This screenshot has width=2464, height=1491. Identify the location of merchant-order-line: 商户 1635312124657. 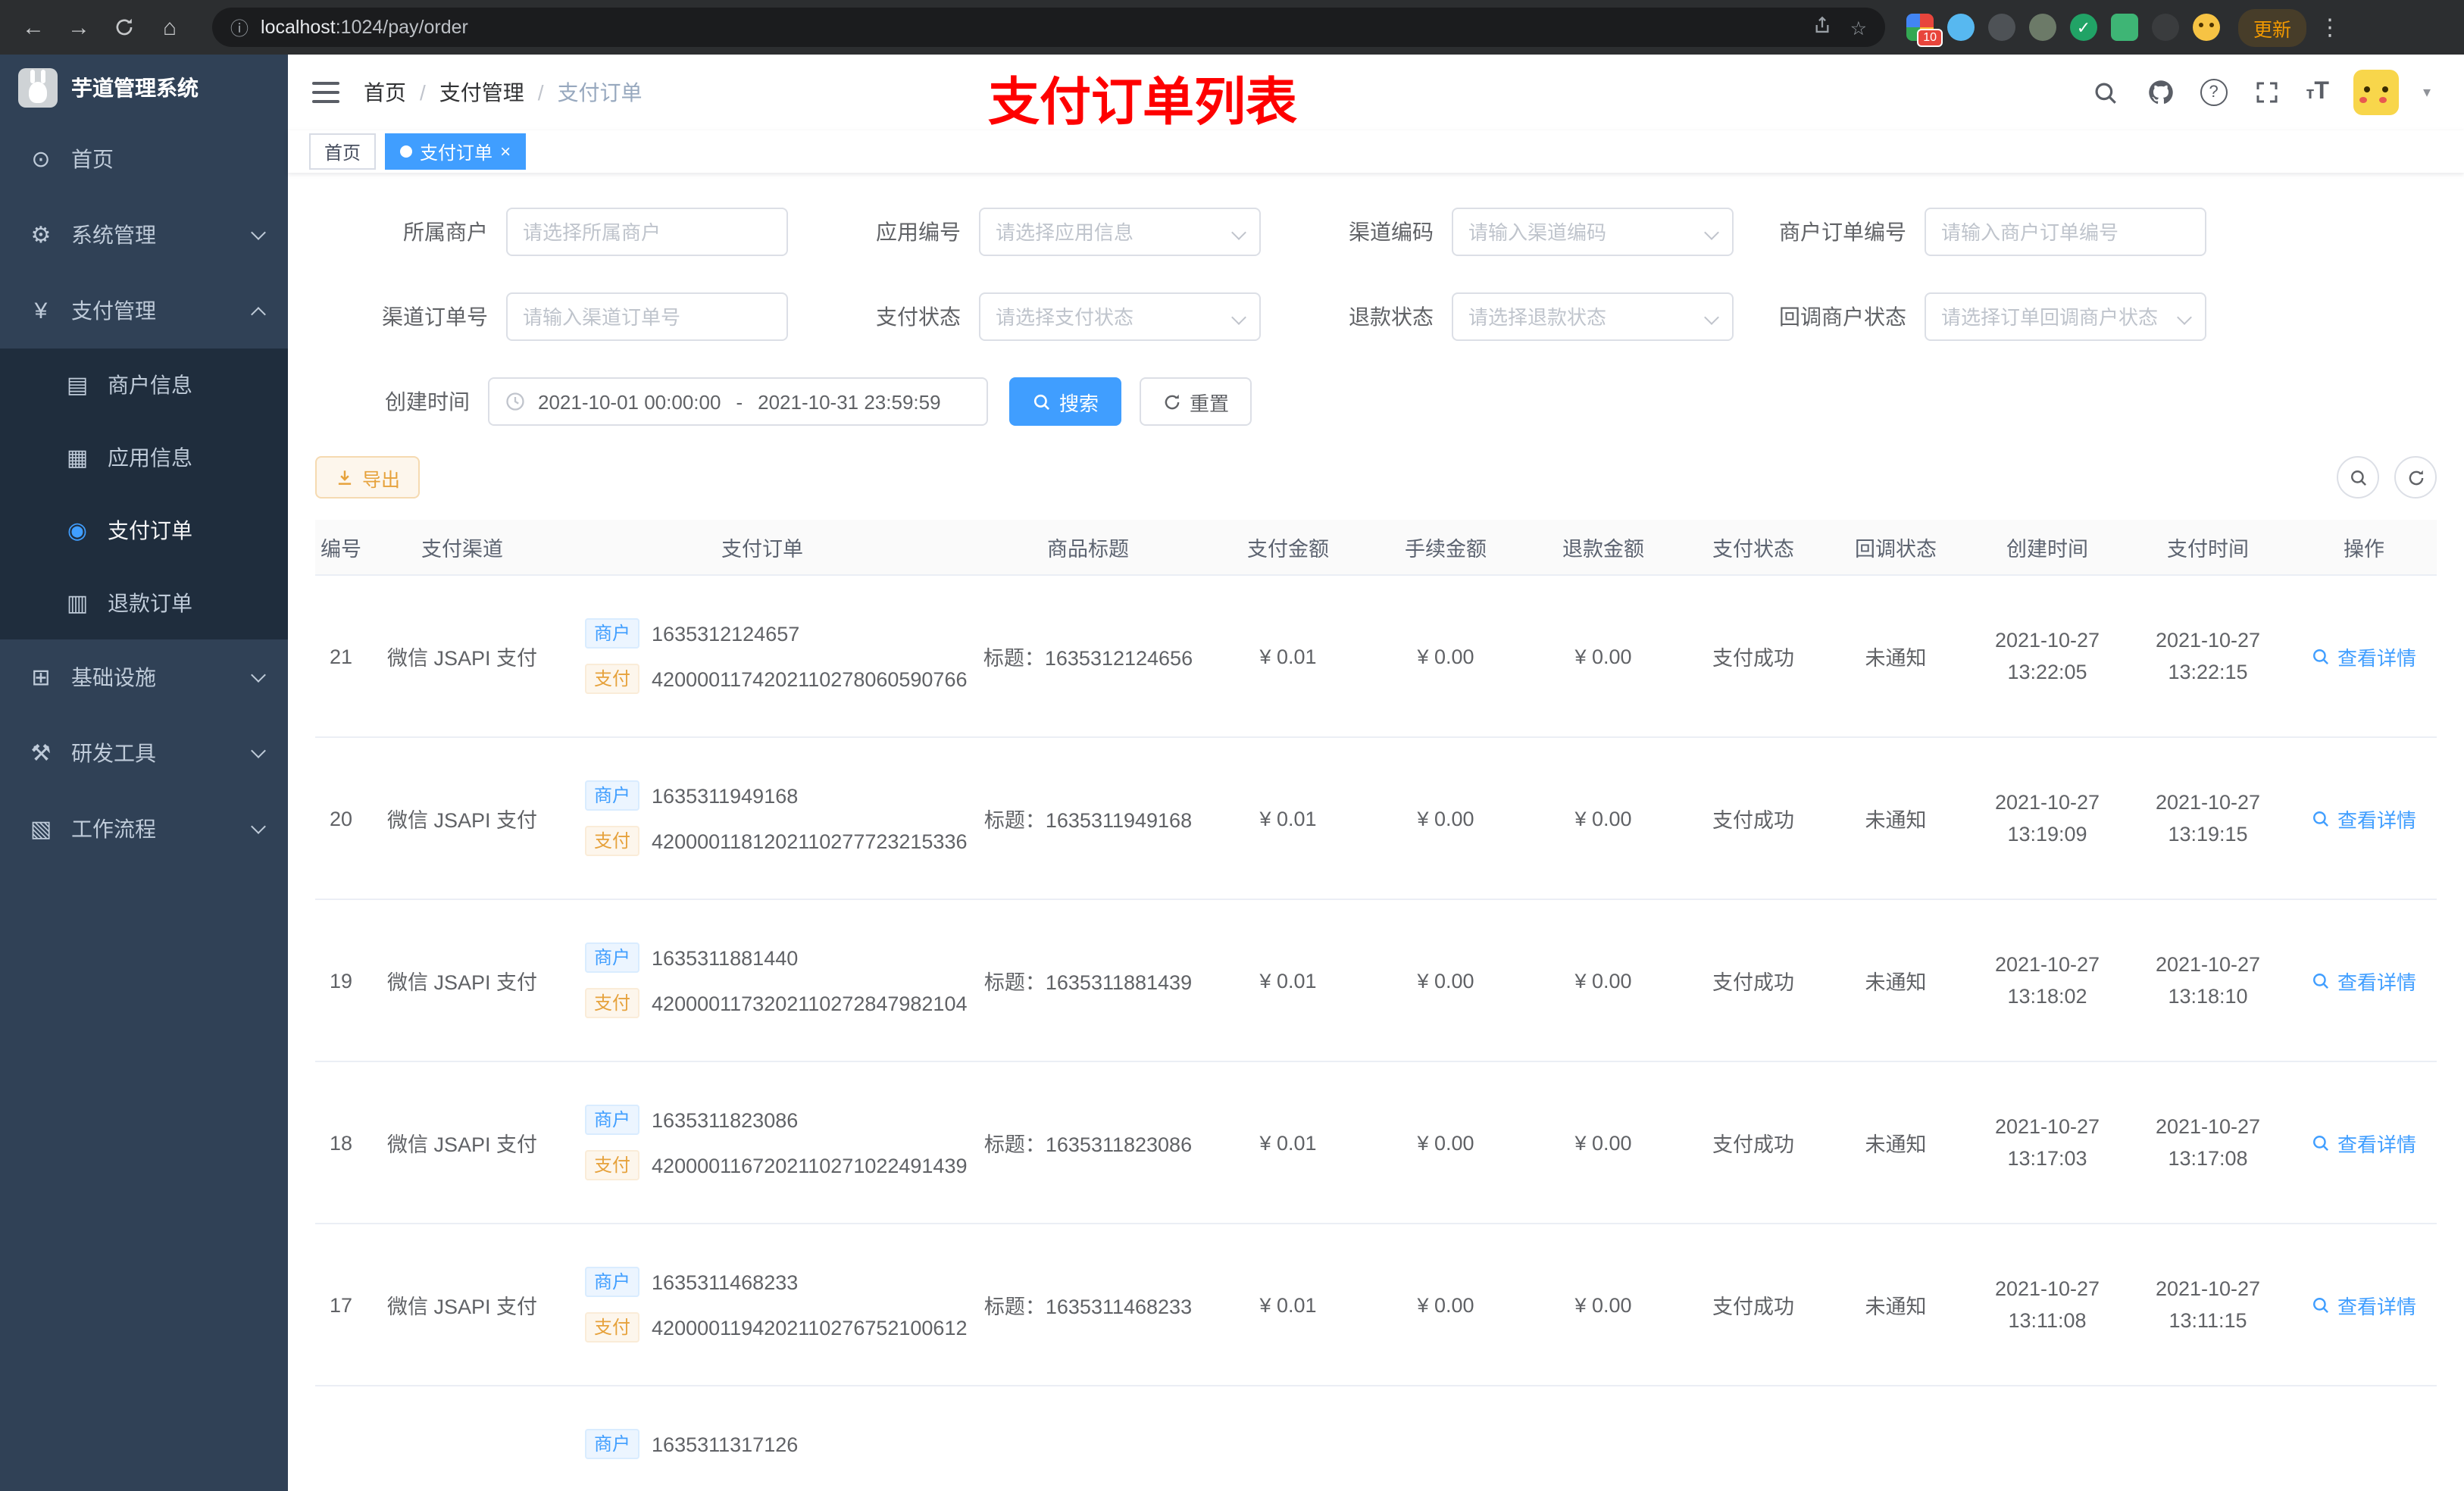
(771, 633).